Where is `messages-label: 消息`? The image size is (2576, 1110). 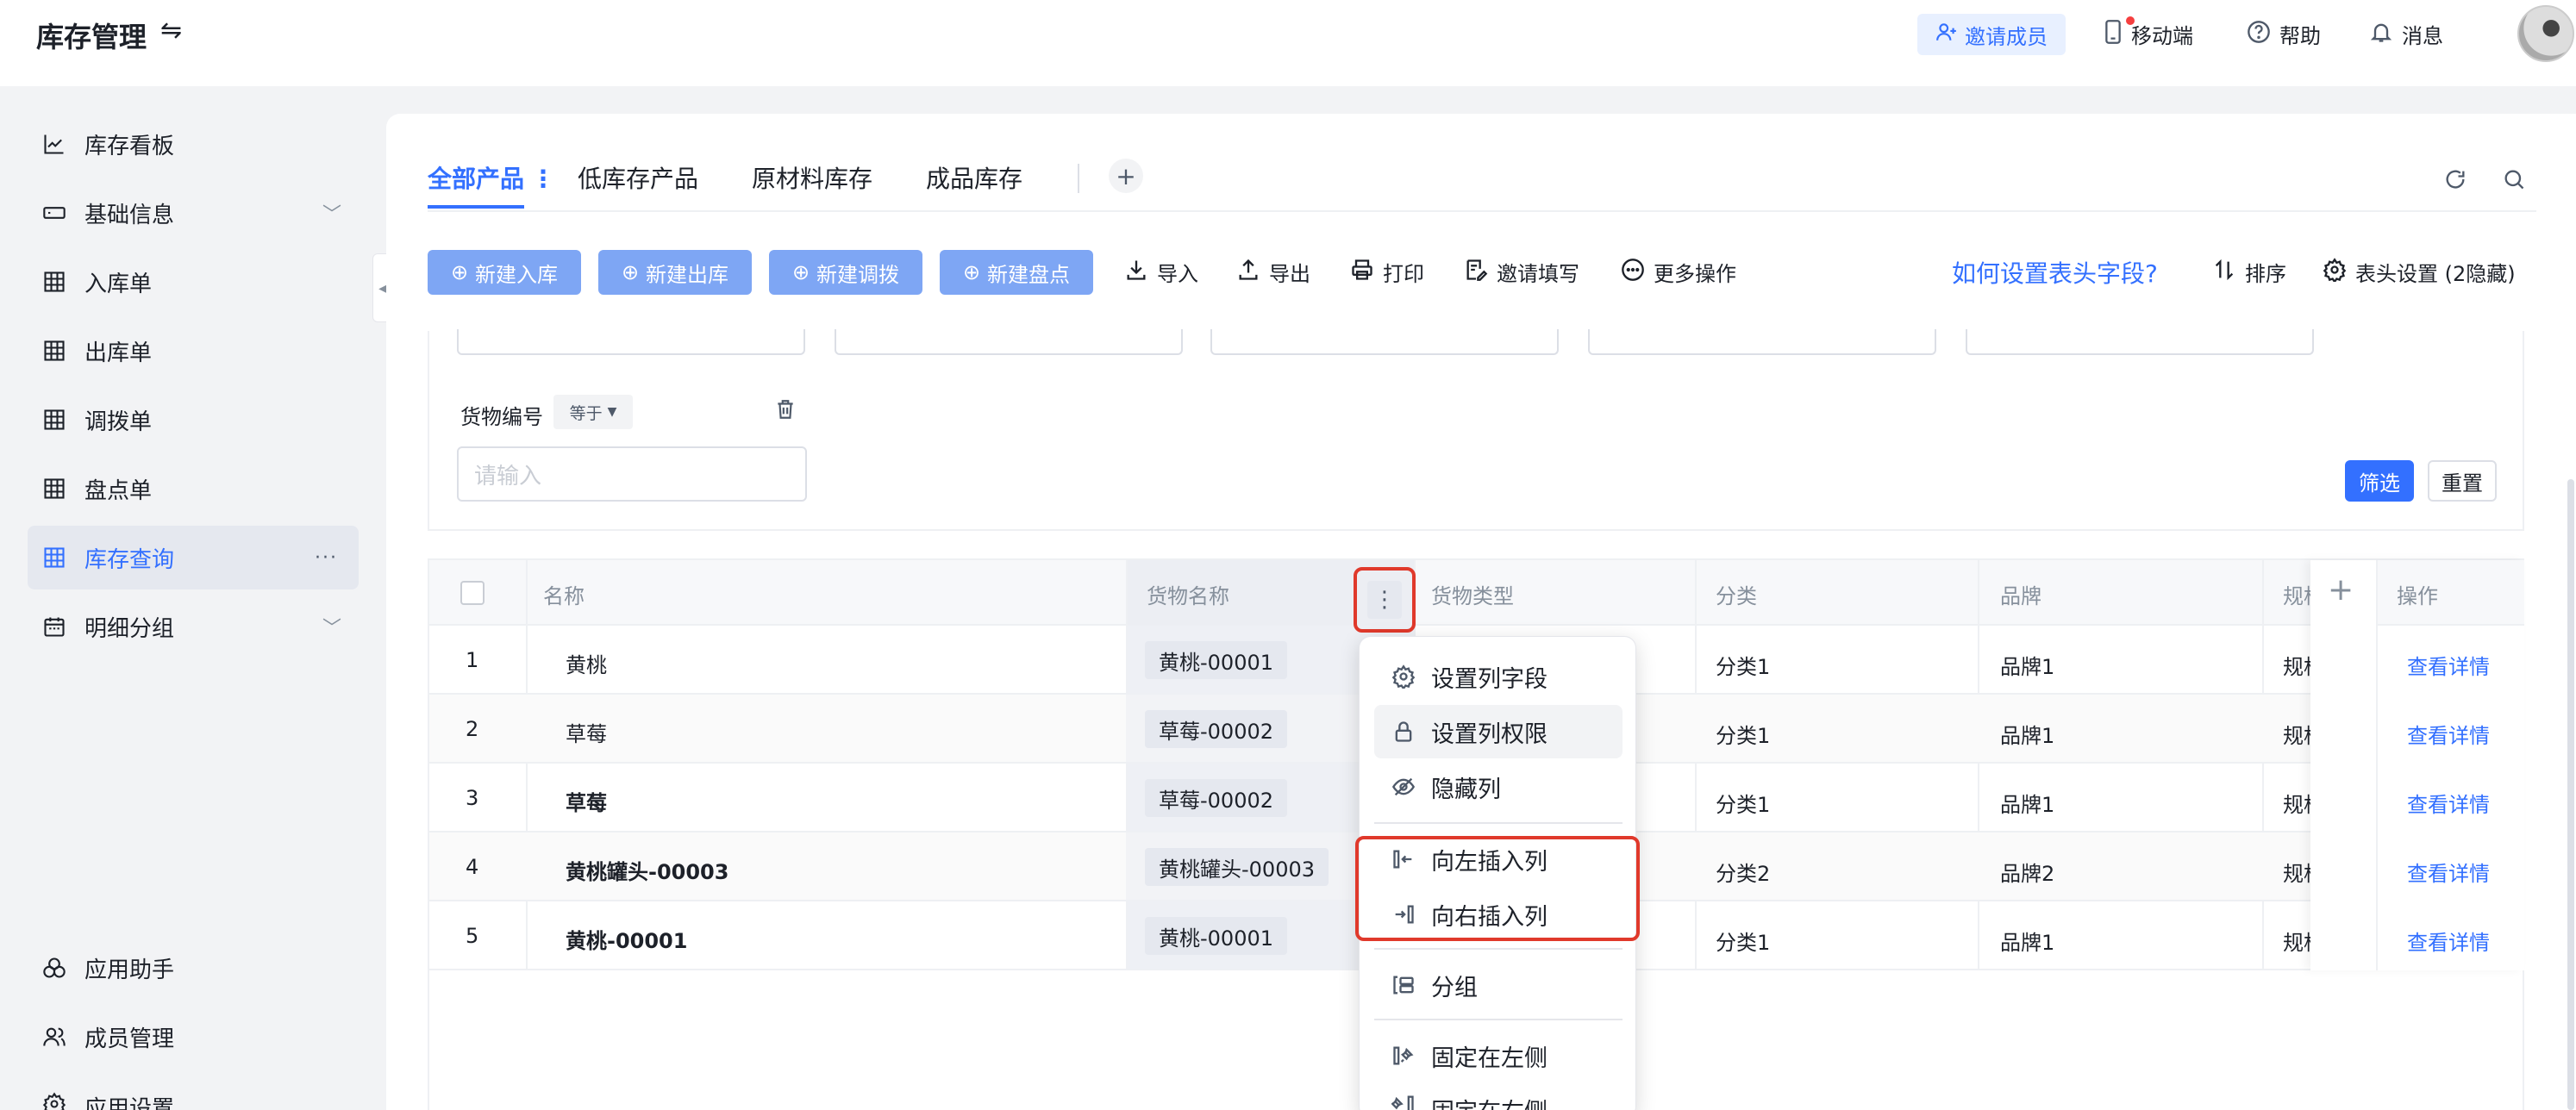 messages-label: 消息 is located at coordinates (2422, 36).